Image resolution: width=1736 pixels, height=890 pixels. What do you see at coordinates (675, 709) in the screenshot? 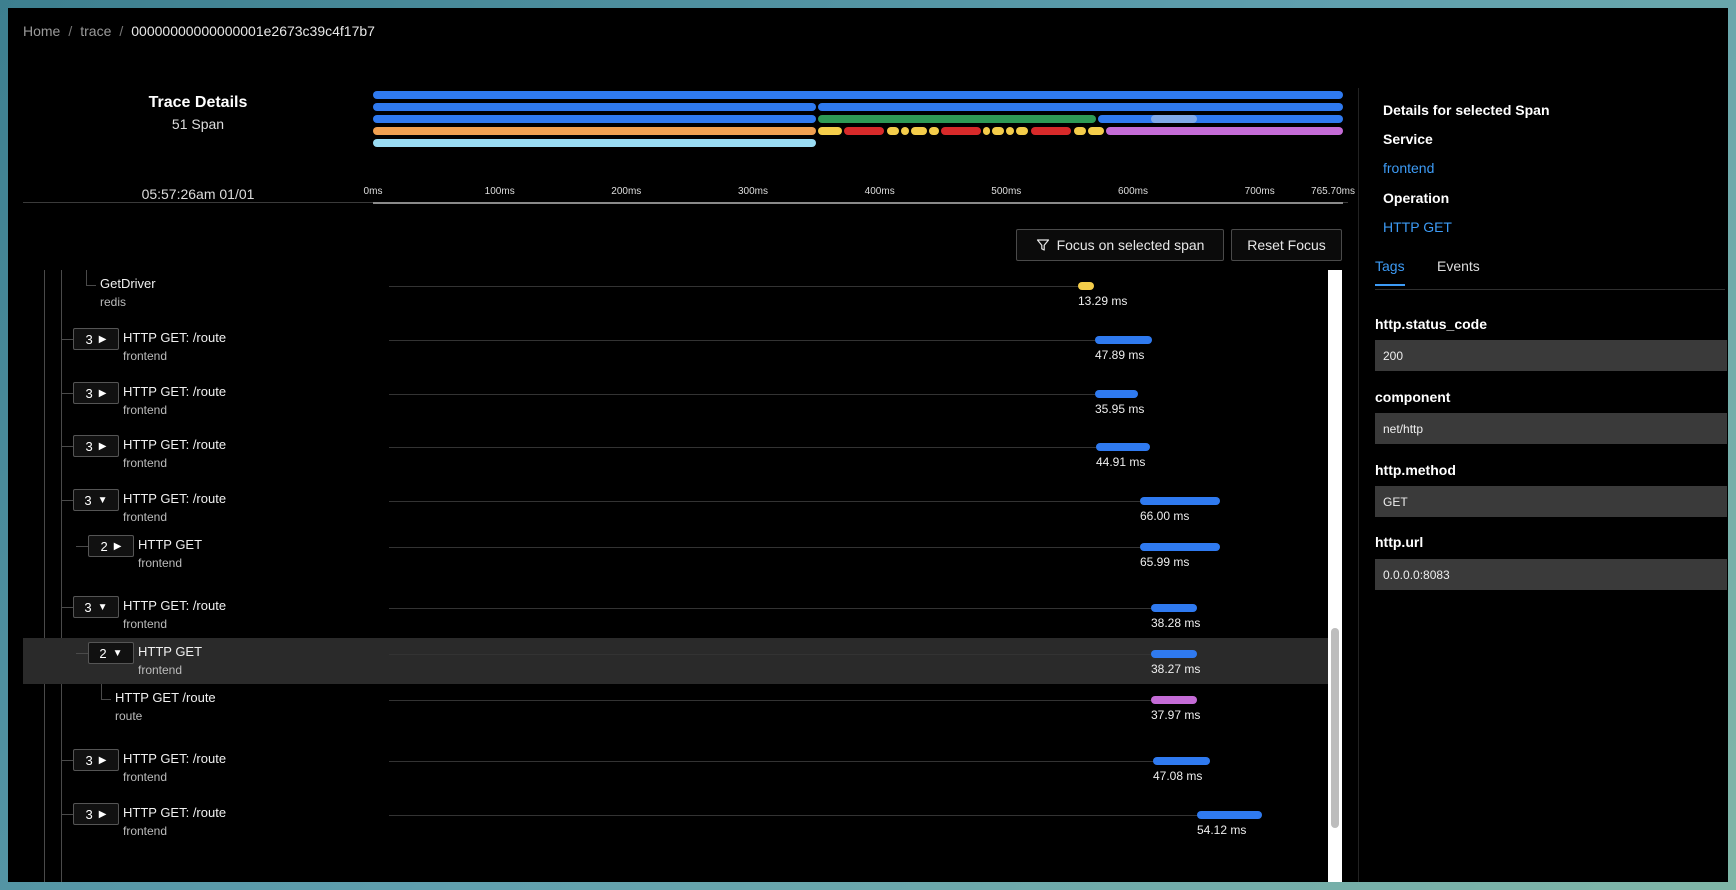
I see `span-row: HTTP GET /route route 37.97 ms` at bounding box center [675, 709].